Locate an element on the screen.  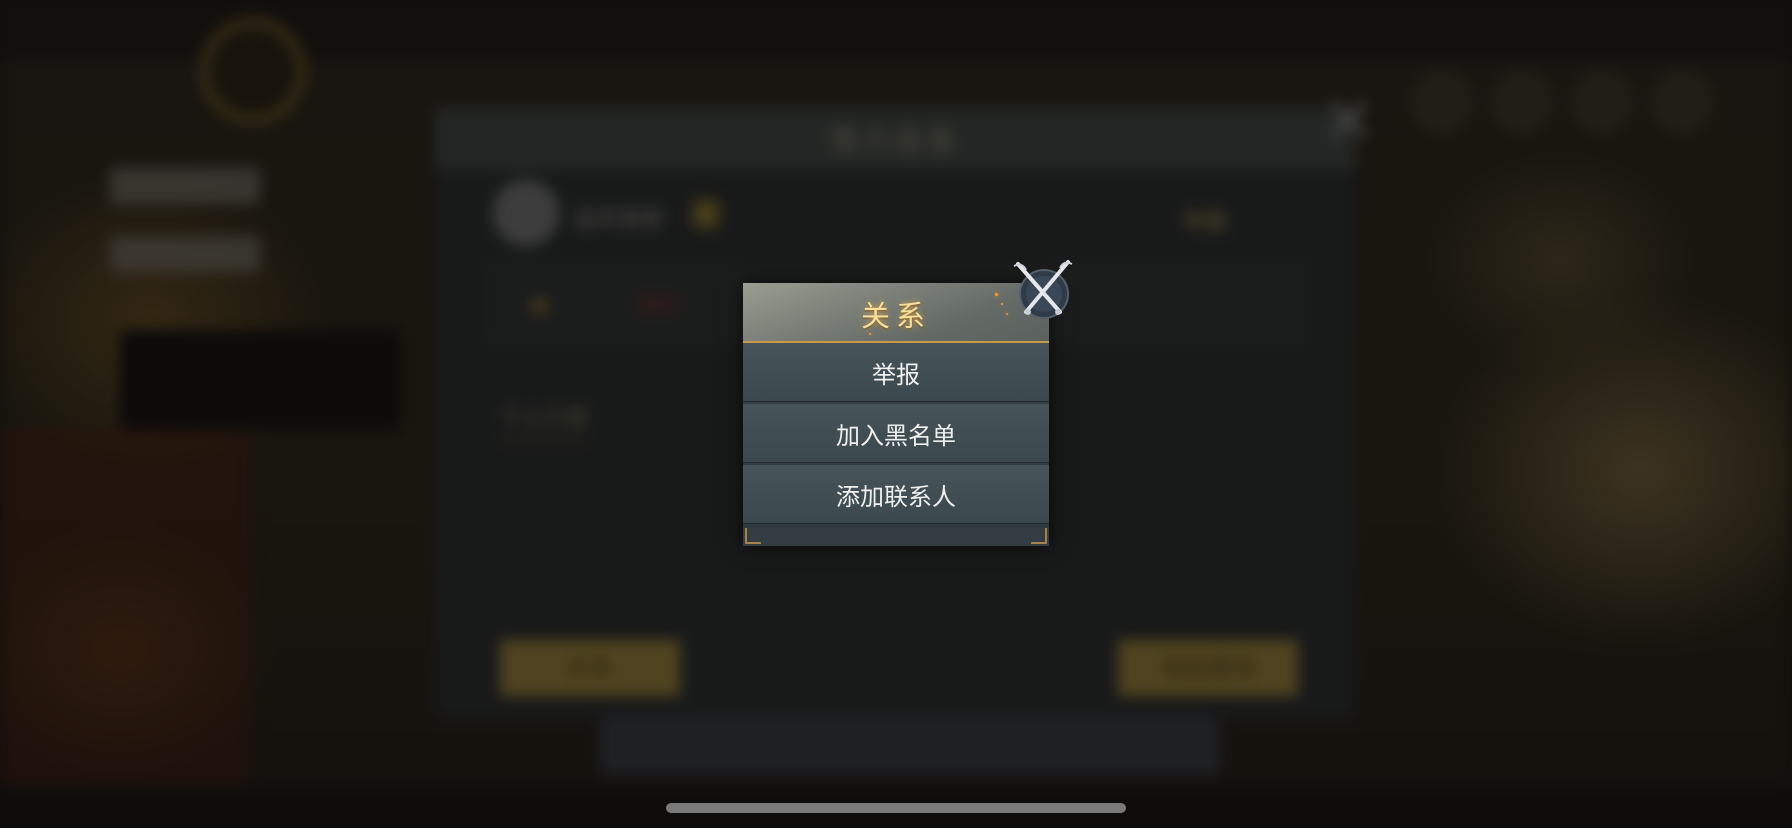
add-contact-button: 添加联系人 is located at coordinates (896, 494).